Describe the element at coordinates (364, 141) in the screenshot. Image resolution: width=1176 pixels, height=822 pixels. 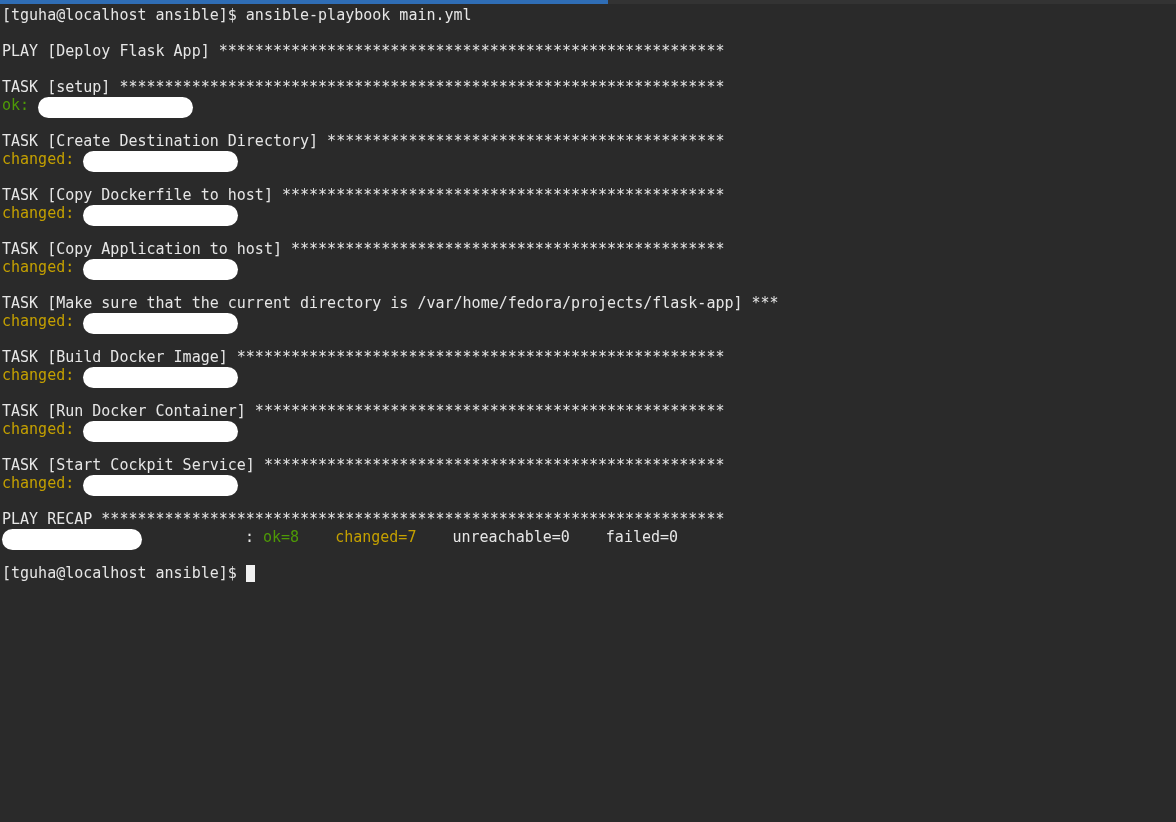
I see `task-header: TASK [Create Destination Directory] ********************************************` at that location.